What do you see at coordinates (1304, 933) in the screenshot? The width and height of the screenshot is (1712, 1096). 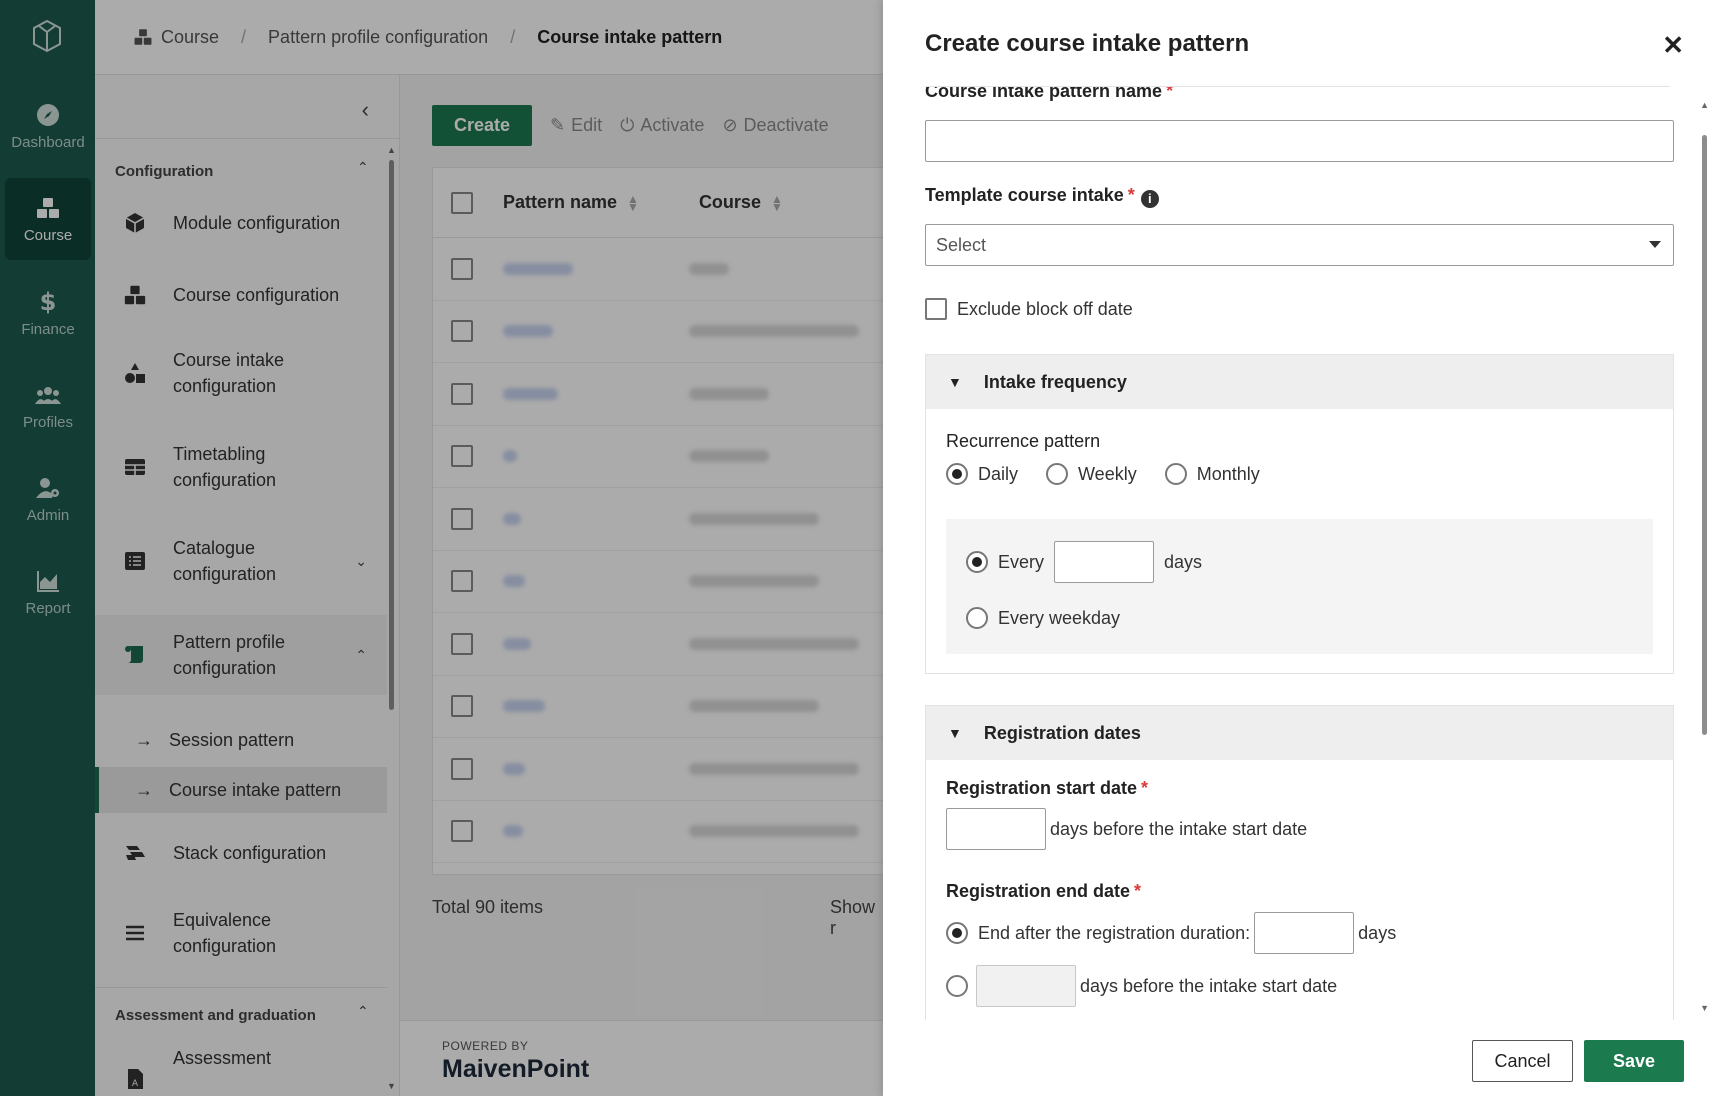 I see `registration-duration-input` at bounding box center [1304, 933].